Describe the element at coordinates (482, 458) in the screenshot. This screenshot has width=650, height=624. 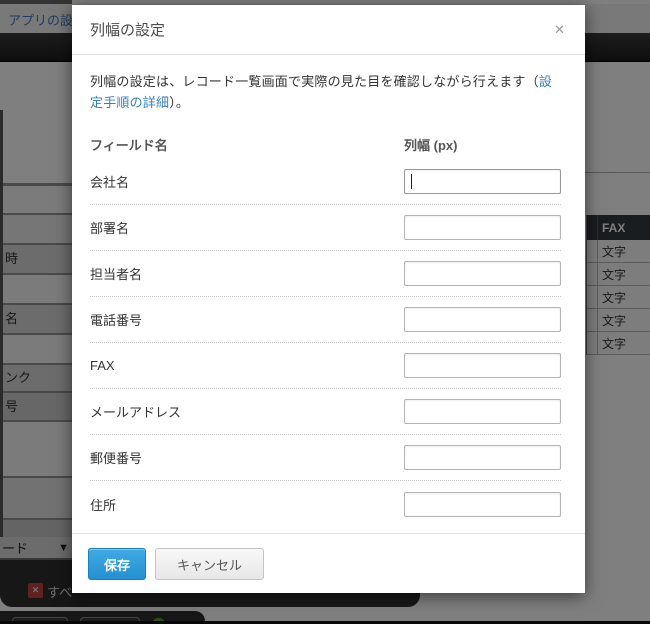
I see `width-input-postal-code` at that location.